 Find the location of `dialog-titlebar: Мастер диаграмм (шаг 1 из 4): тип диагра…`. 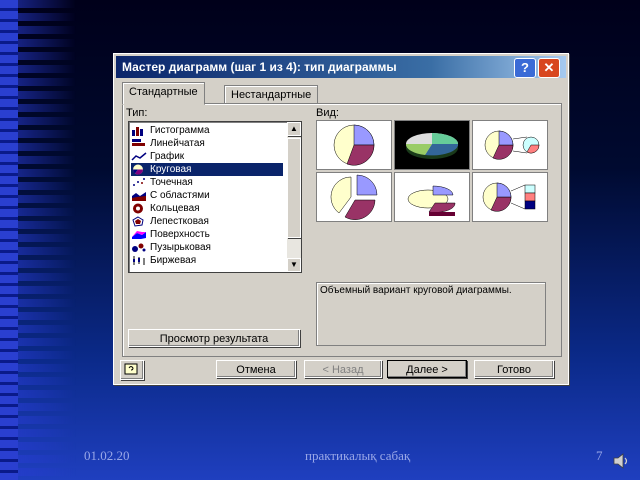

dialog-titlebar: Мастер диаграмм (шаг 1 из 4): тип диагра… is located at coordinates (341, 67).